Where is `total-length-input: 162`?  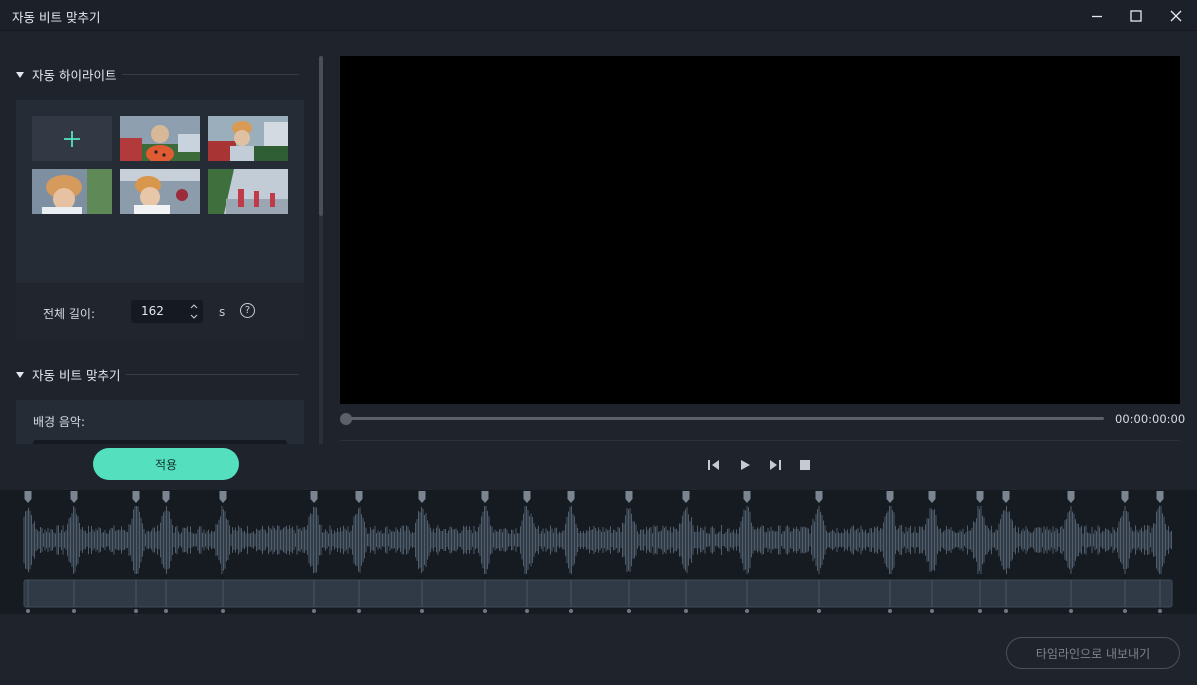
total-length-input: 162 is located at coordinates (167, 311).